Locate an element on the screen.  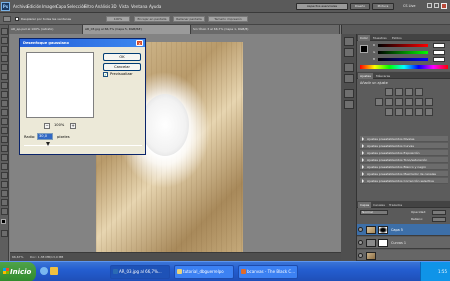
posterize-adjustment-icon is located at coordinates (399, 112).